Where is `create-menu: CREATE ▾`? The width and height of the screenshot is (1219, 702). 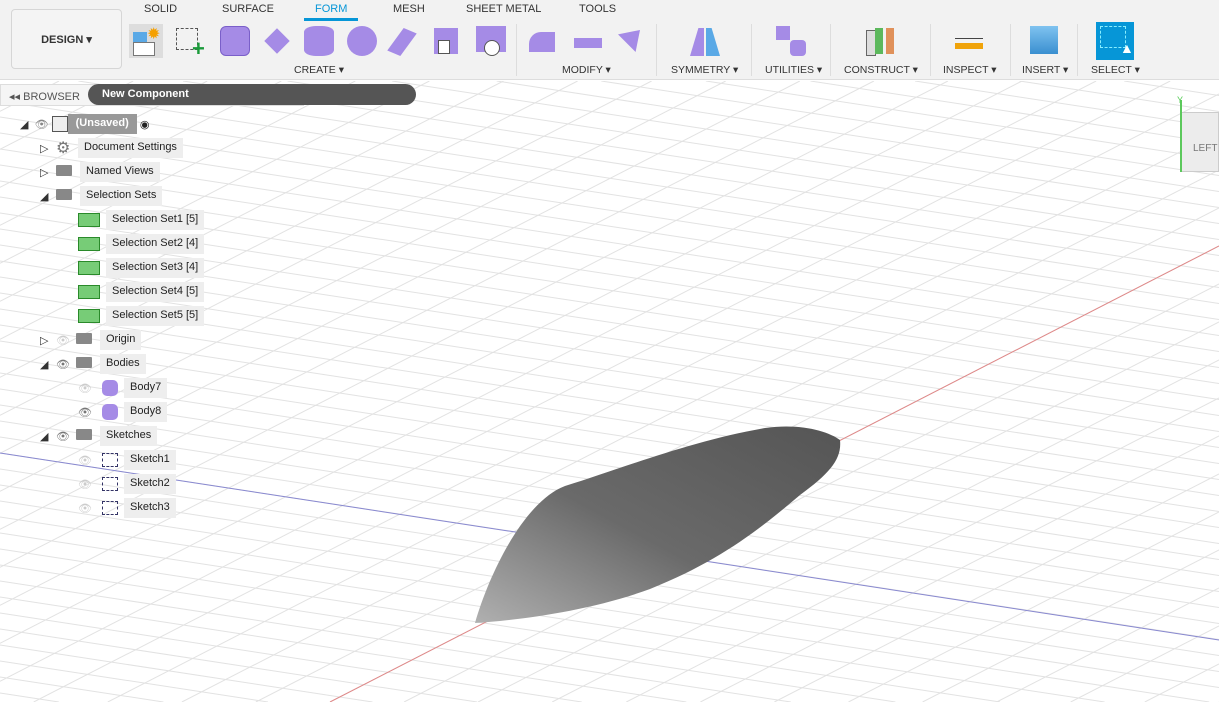
create-menu: CREATE ▾ is located at coordinates (319, 70).